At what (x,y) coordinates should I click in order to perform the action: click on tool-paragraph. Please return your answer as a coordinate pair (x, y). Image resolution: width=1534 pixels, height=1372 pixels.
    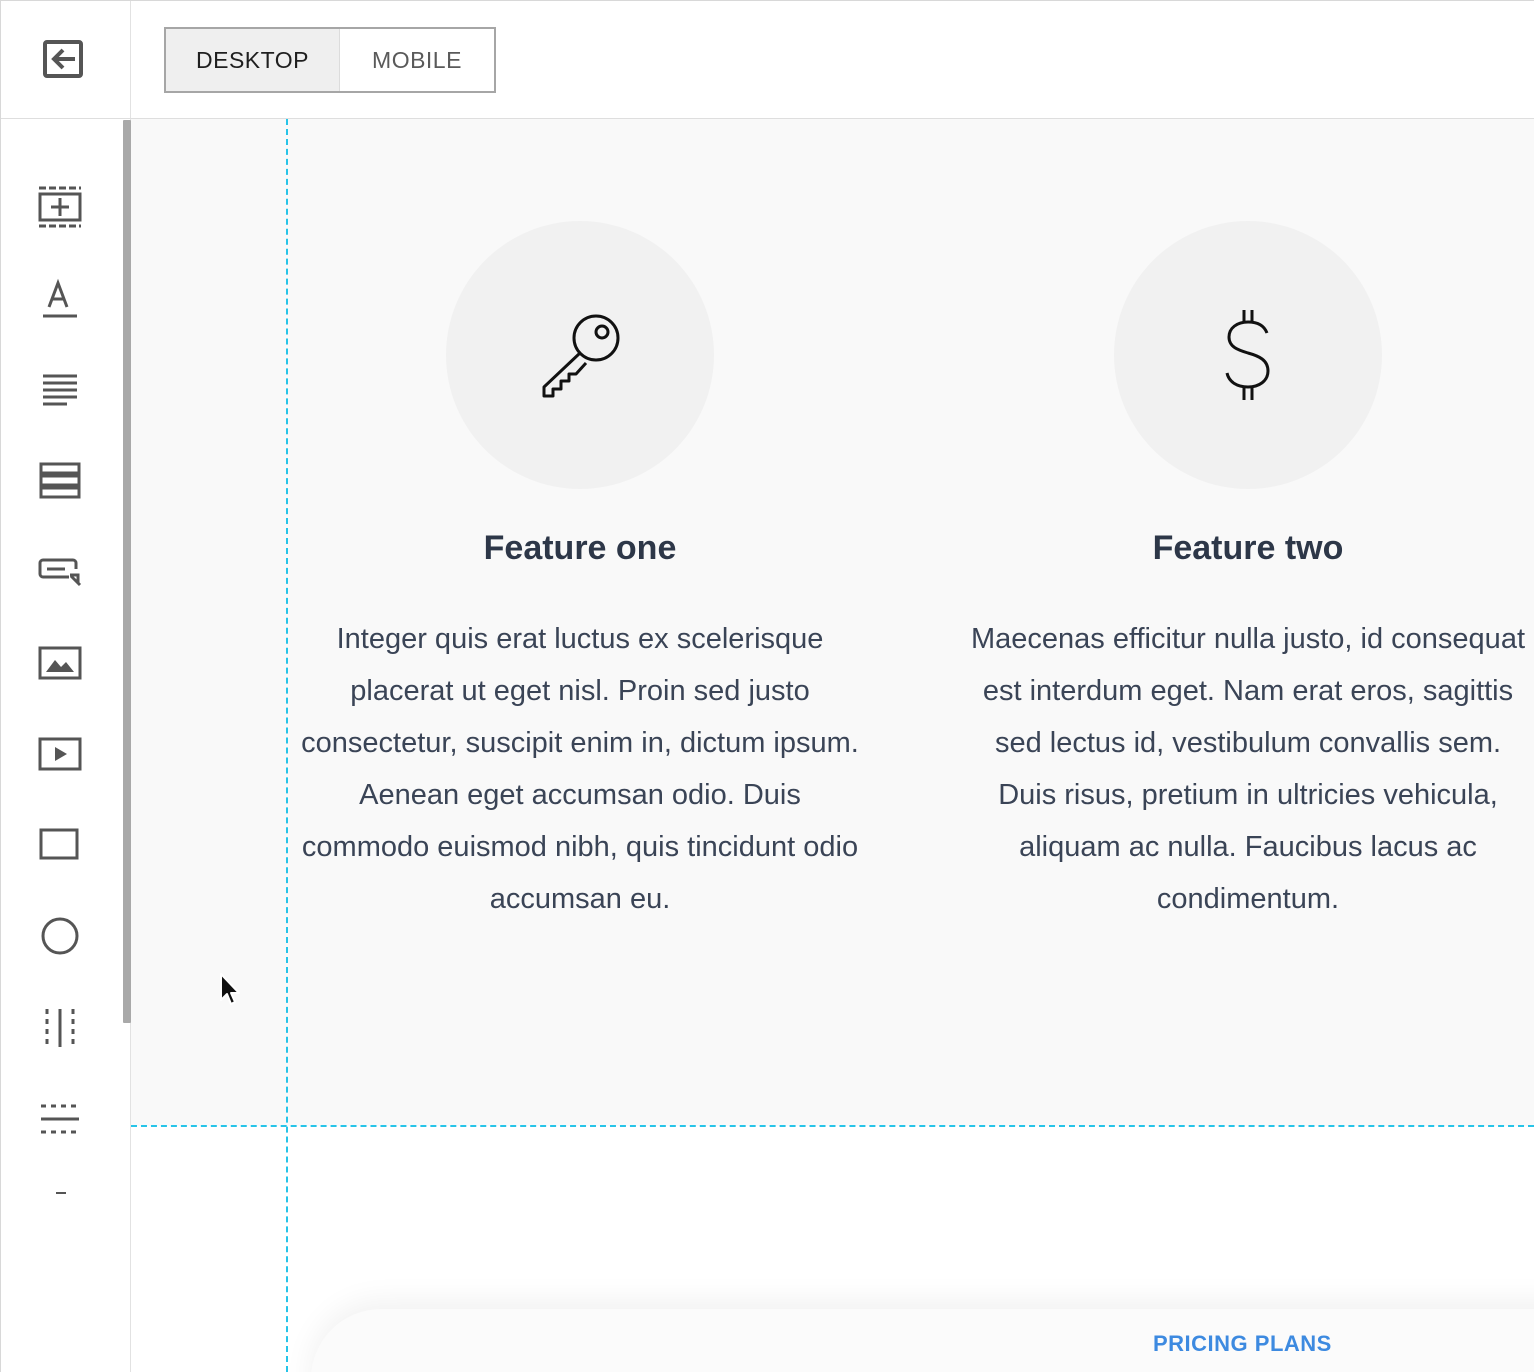
    Looking at the image, I should click on (60, 389).